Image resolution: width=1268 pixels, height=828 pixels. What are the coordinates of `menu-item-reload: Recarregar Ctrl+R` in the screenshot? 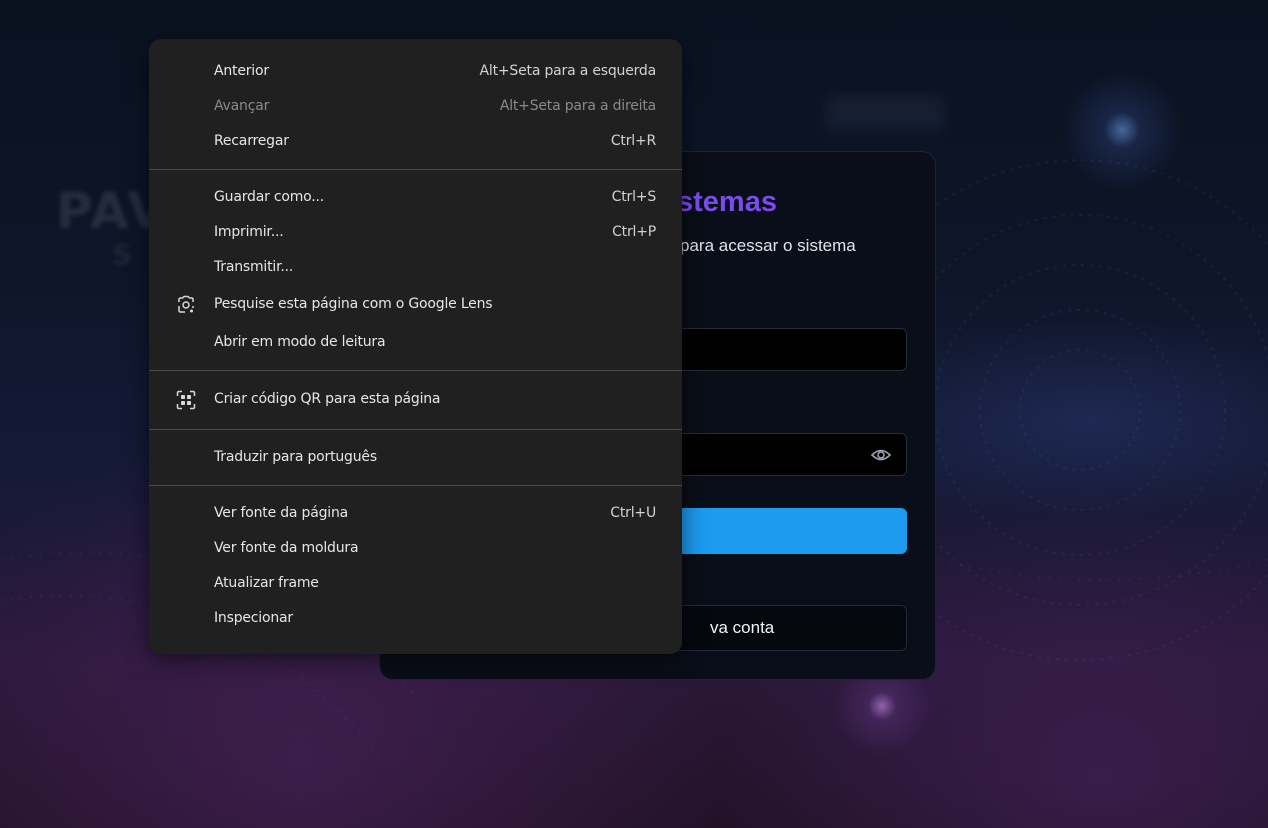 It's located at (415, 141).